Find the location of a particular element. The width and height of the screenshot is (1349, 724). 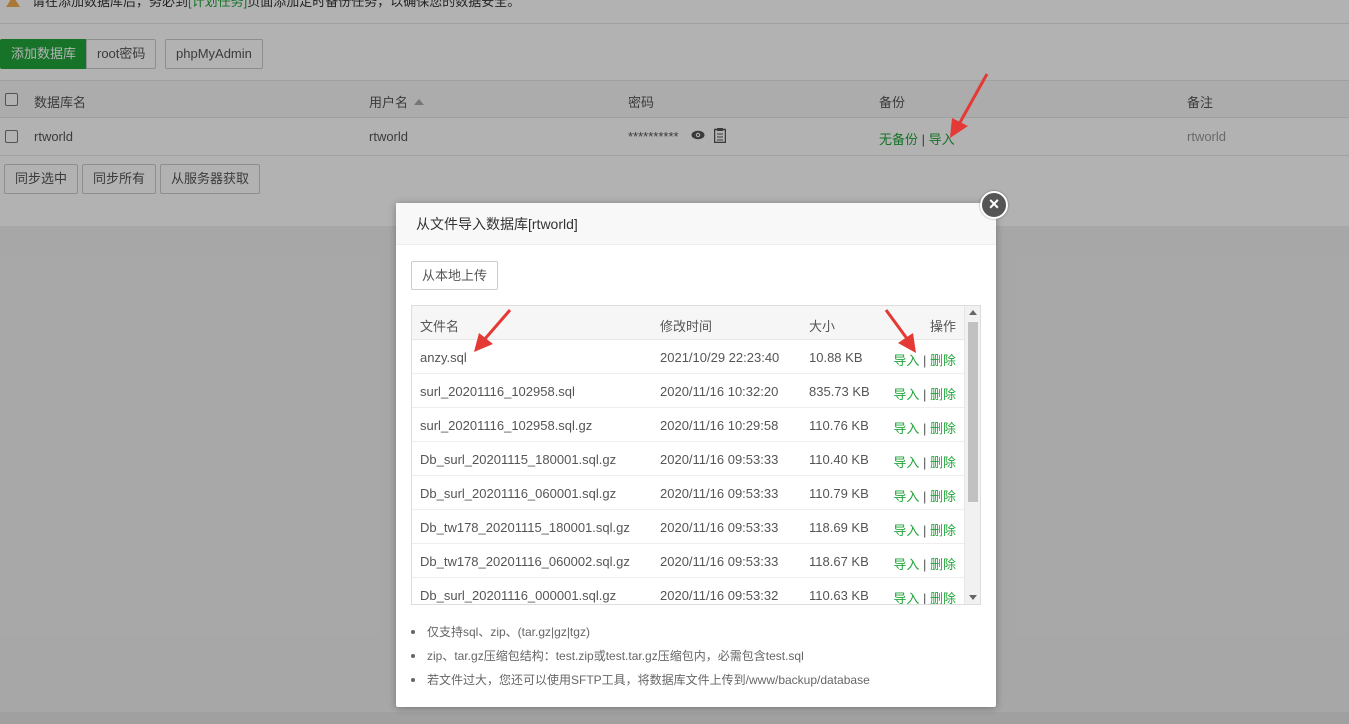

file-size: 10.88 KB is located at coordinates (836, 357).